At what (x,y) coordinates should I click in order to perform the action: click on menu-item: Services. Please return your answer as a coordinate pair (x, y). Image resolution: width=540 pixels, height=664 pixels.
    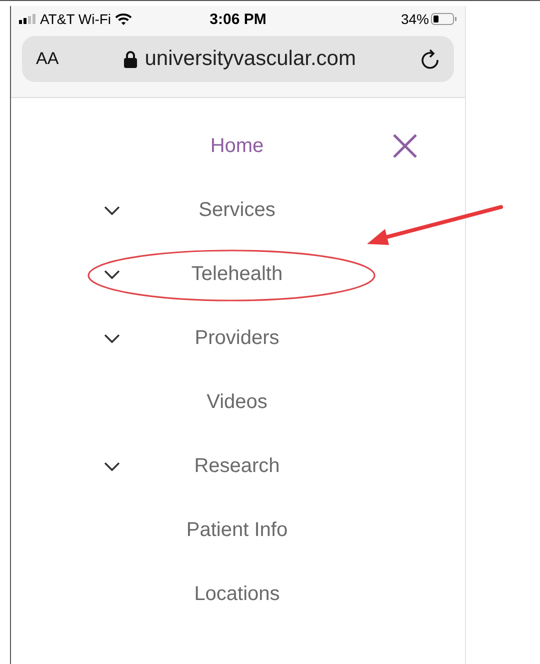
    Looking at the image, I should click on (237, 210).